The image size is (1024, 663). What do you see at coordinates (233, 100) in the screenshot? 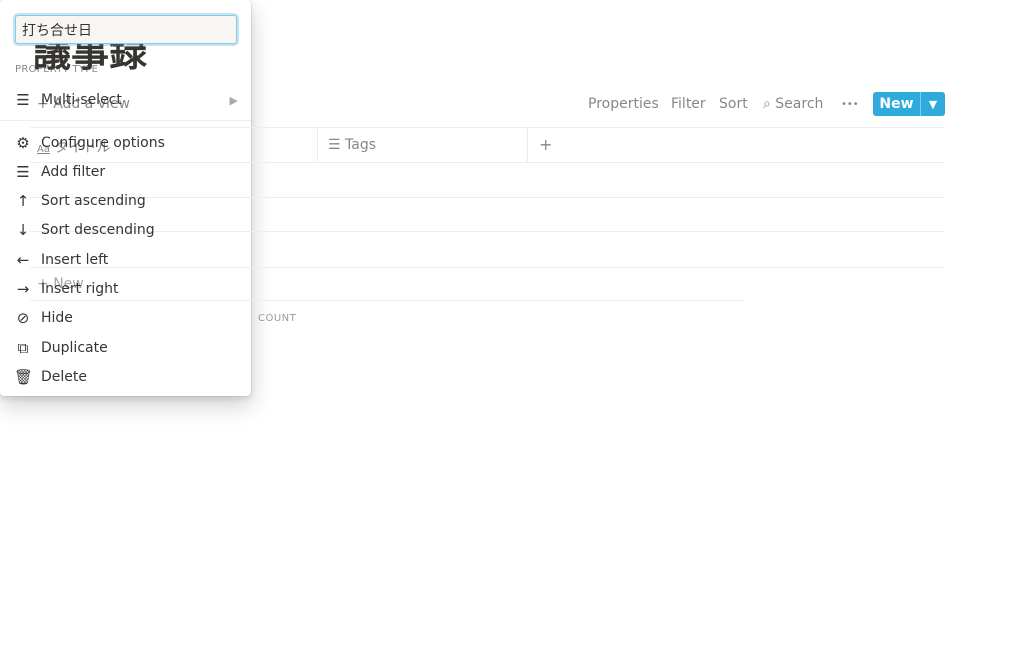
I see `chevron-right-icon: ▶` at bounding box center [233, 100].